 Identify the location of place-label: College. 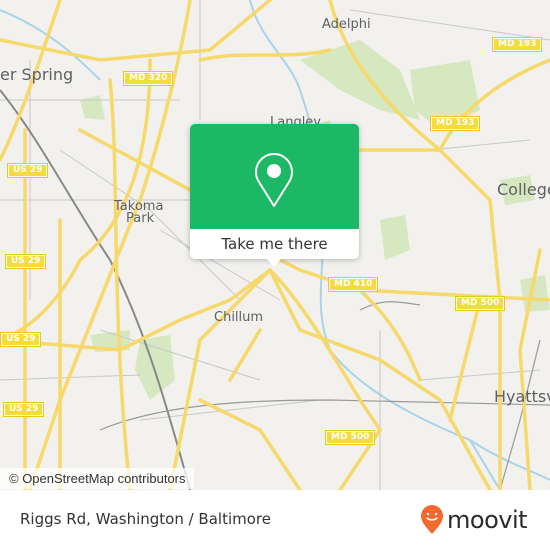
(523, 189).